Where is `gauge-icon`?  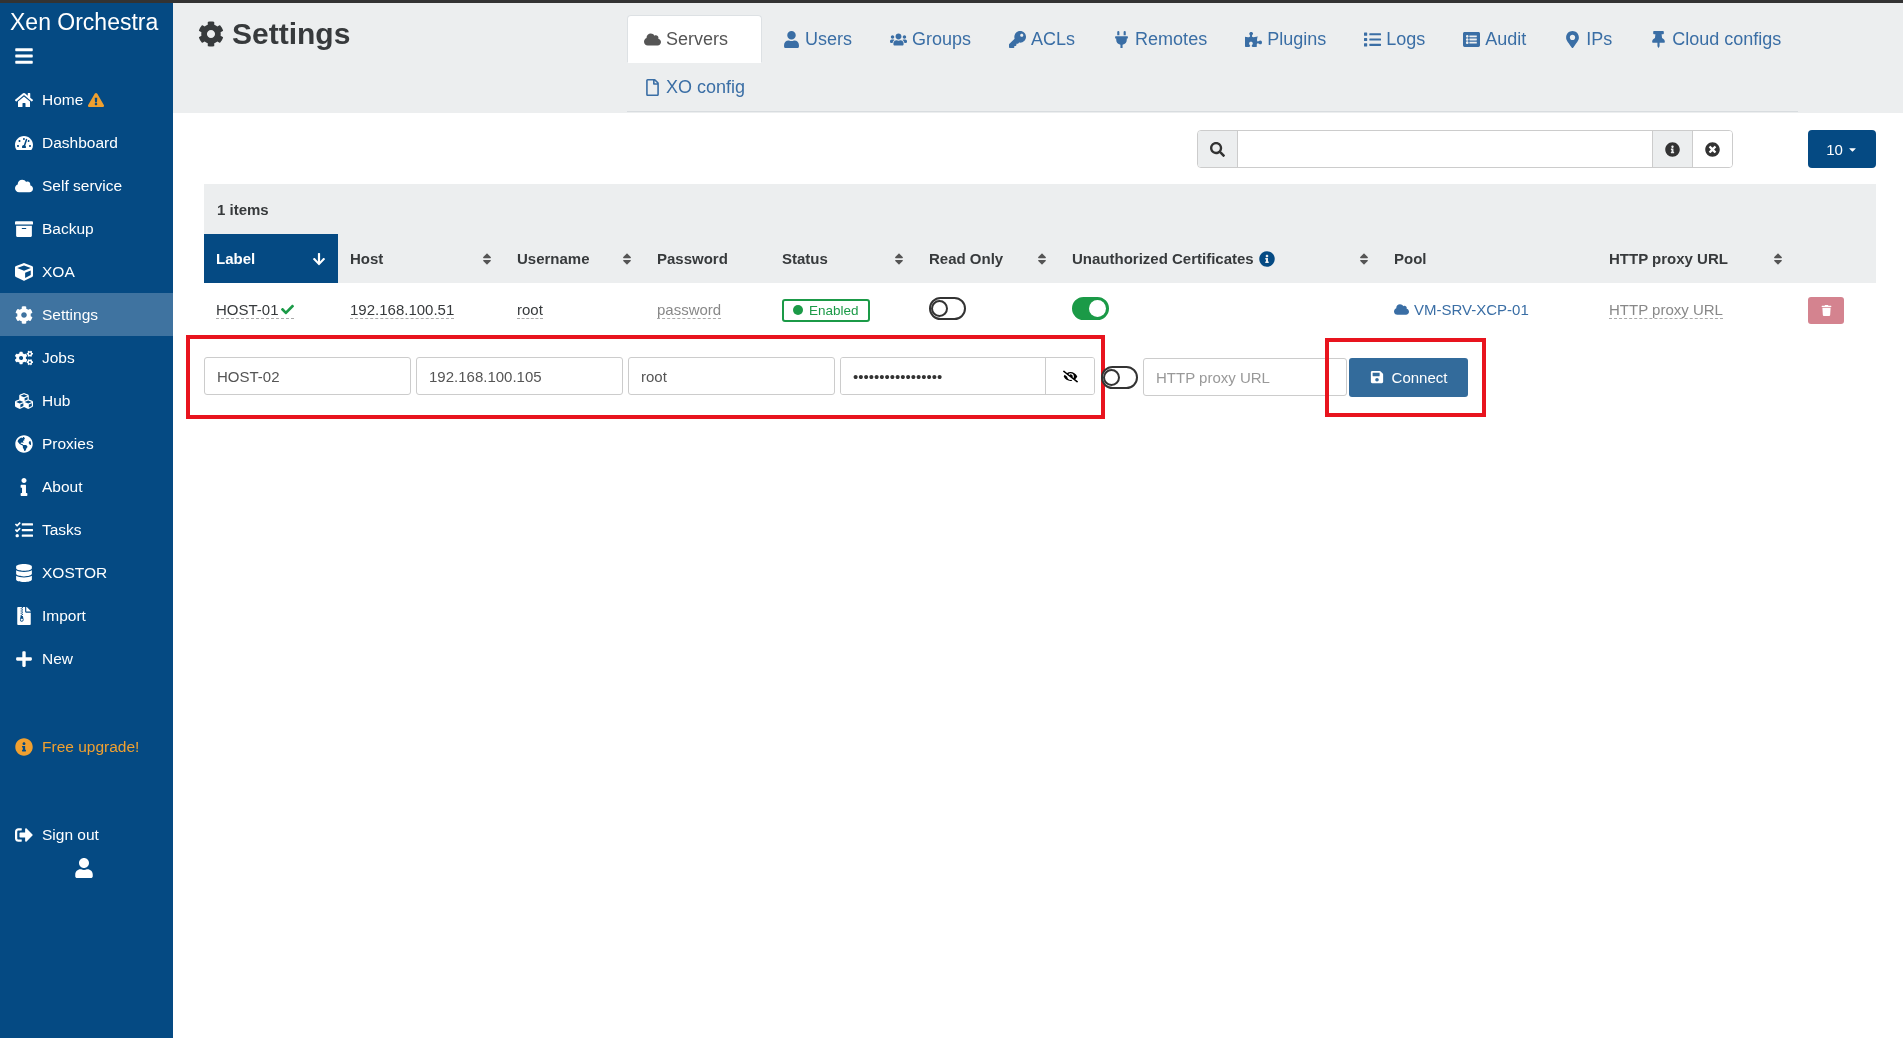
gauge-icon is located at coordinates (24, 142).